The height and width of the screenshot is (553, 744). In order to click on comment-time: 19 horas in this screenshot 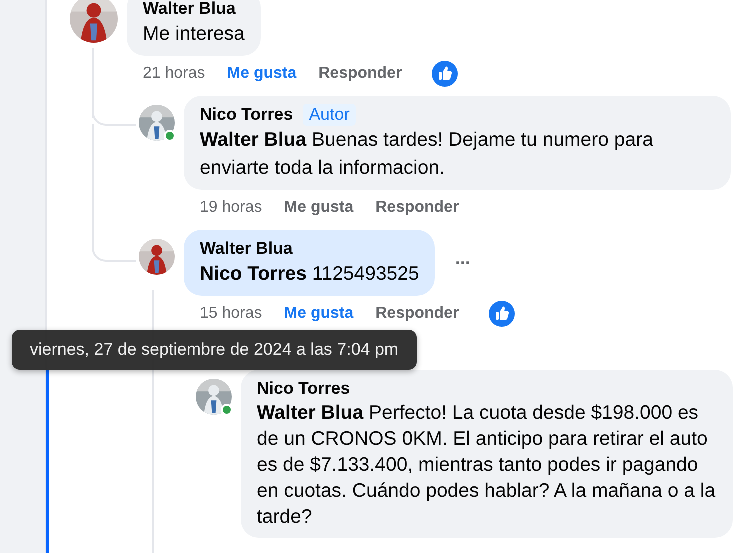, I will do `click(231, 208)`.